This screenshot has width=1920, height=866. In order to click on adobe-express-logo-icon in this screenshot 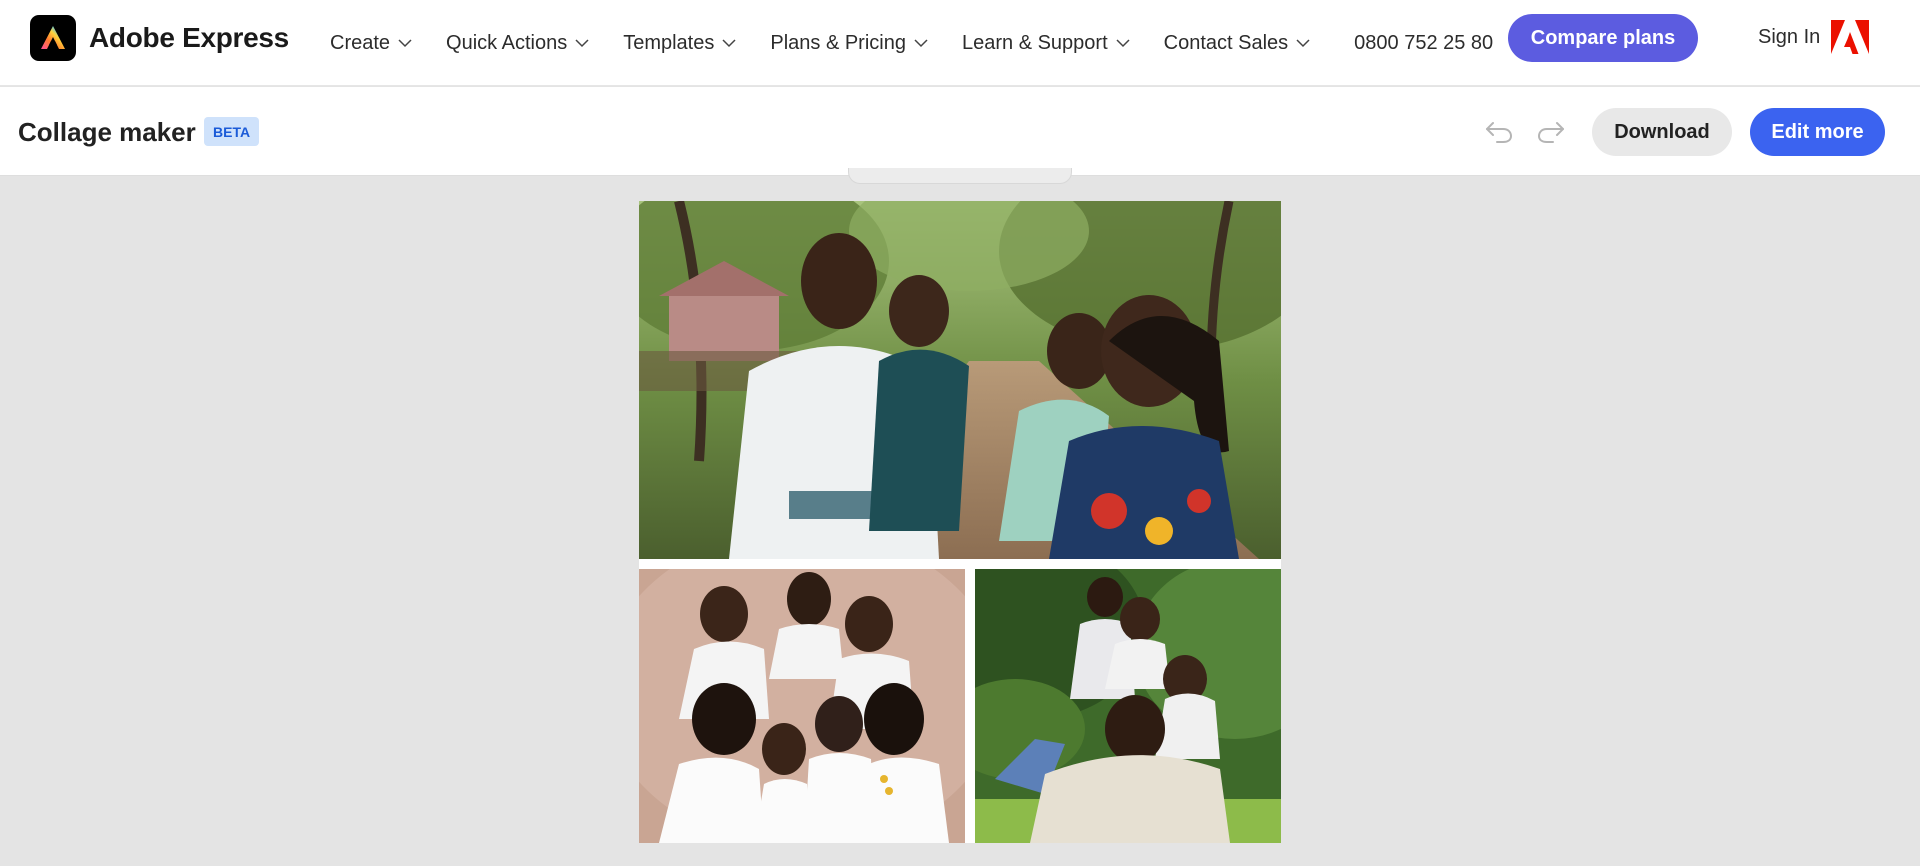, I will do `click(53, 38)`.